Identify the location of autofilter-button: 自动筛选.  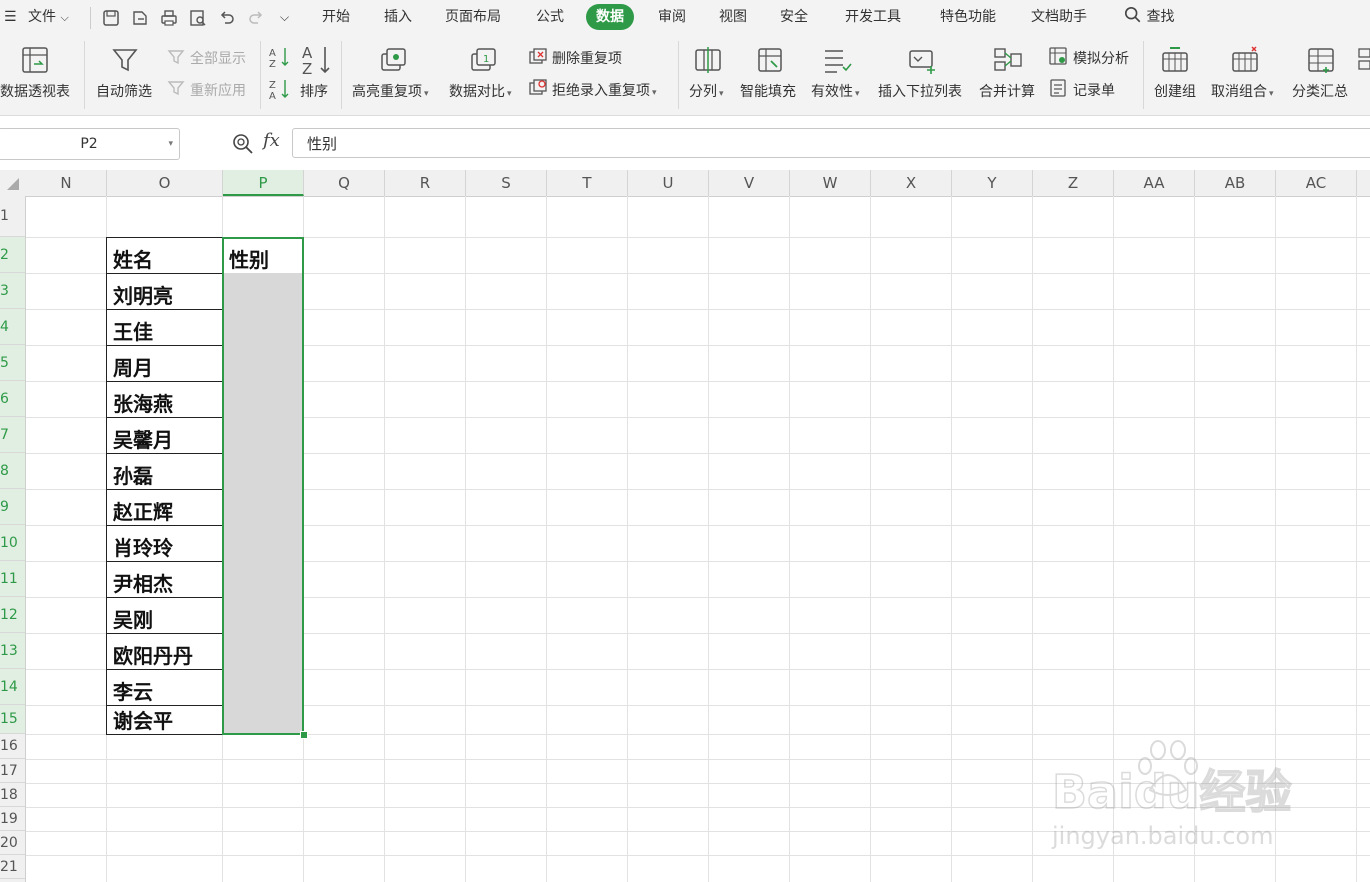
(124, 91).